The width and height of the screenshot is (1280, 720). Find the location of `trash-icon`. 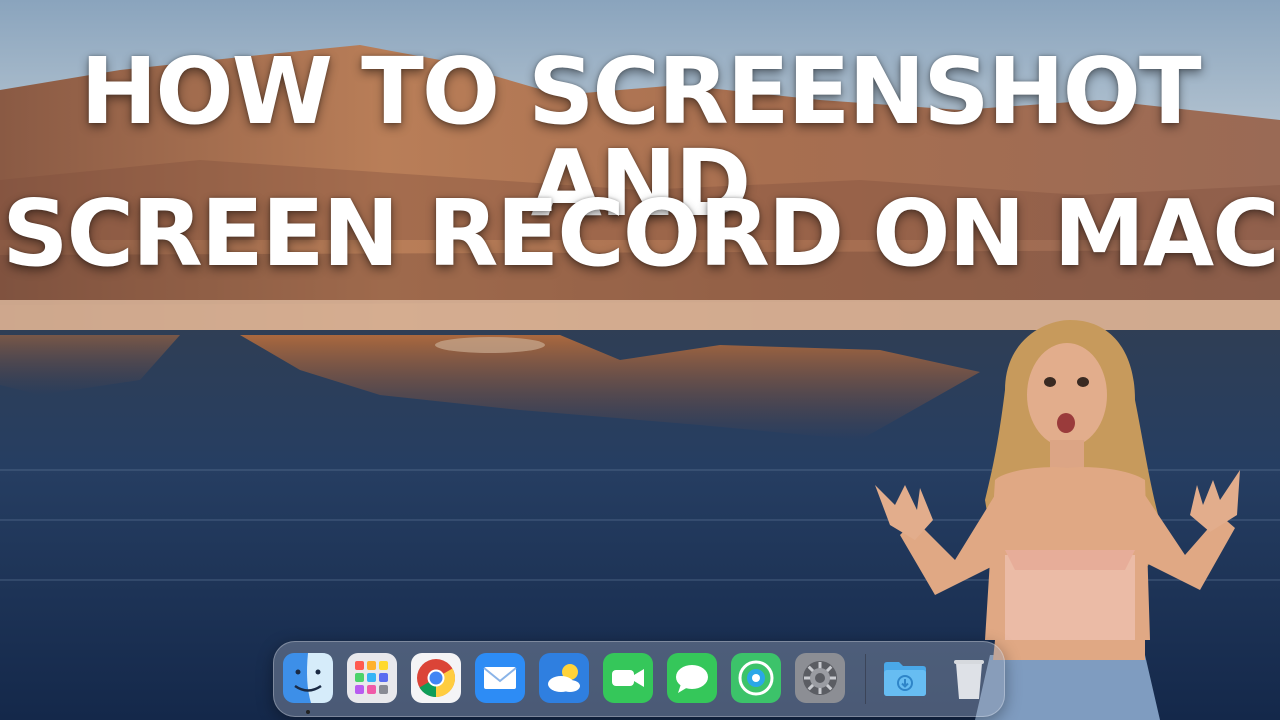

trash-icon is located at coordinates (969, 679).